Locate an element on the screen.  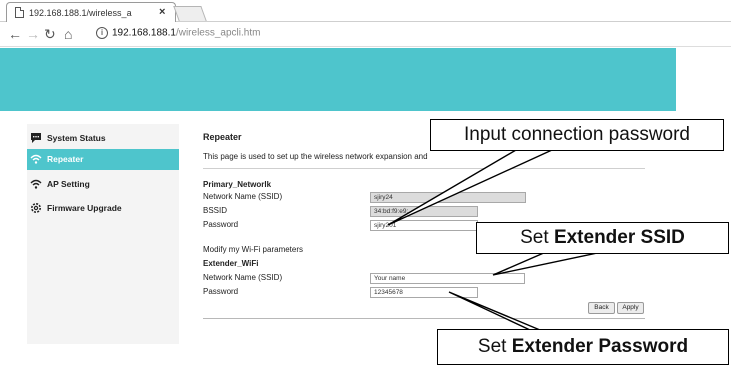
apply-button: Apply is located at coordinates (630, 308).